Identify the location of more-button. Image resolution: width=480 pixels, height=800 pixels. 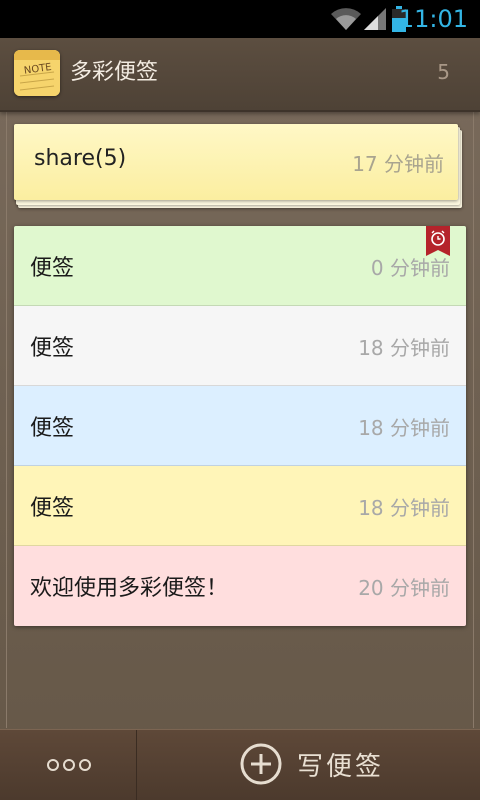
(68, 765).